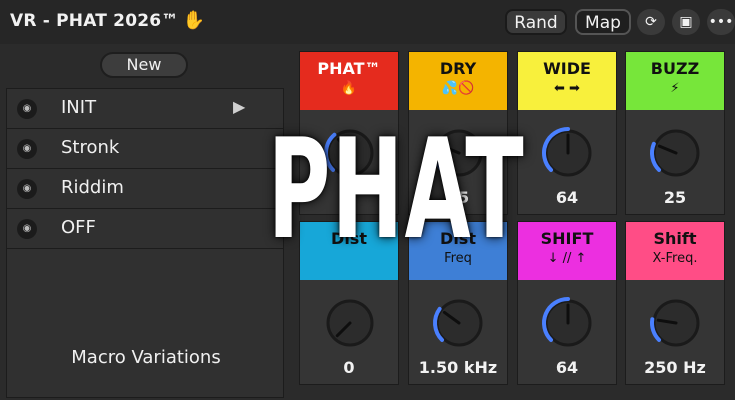 Image resolution: width=735 pixels, height=400 pixels. What do you see at coordinates (79, 107) in the screenshot?
I see `variation-label: INIT` at bounding box center [79, 107].